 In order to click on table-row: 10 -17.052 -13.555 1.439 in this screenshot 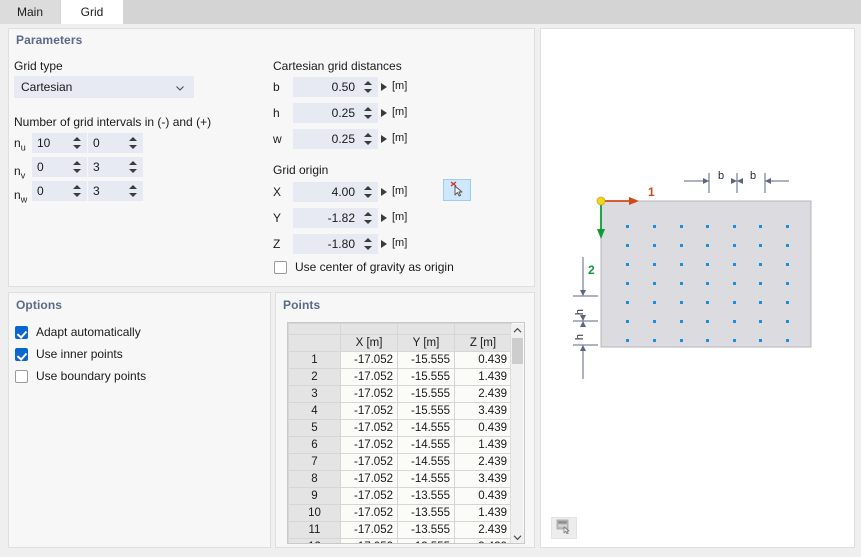, I will do `click(400, 513)`.